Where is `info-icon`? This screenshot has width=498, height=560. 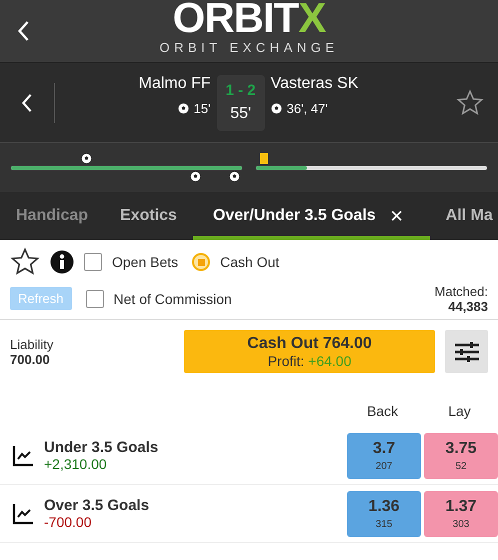
info-icon is located at coordinates (62, 262).